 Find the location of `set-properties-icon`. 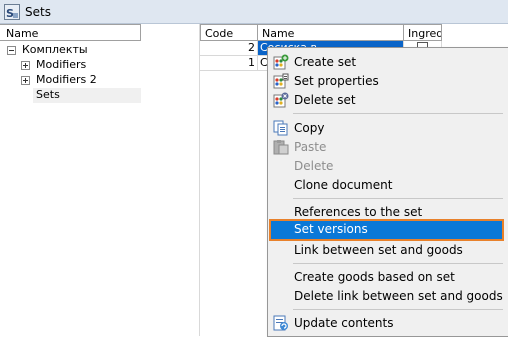

set-properties-icon is located at coordinates (281, 81).